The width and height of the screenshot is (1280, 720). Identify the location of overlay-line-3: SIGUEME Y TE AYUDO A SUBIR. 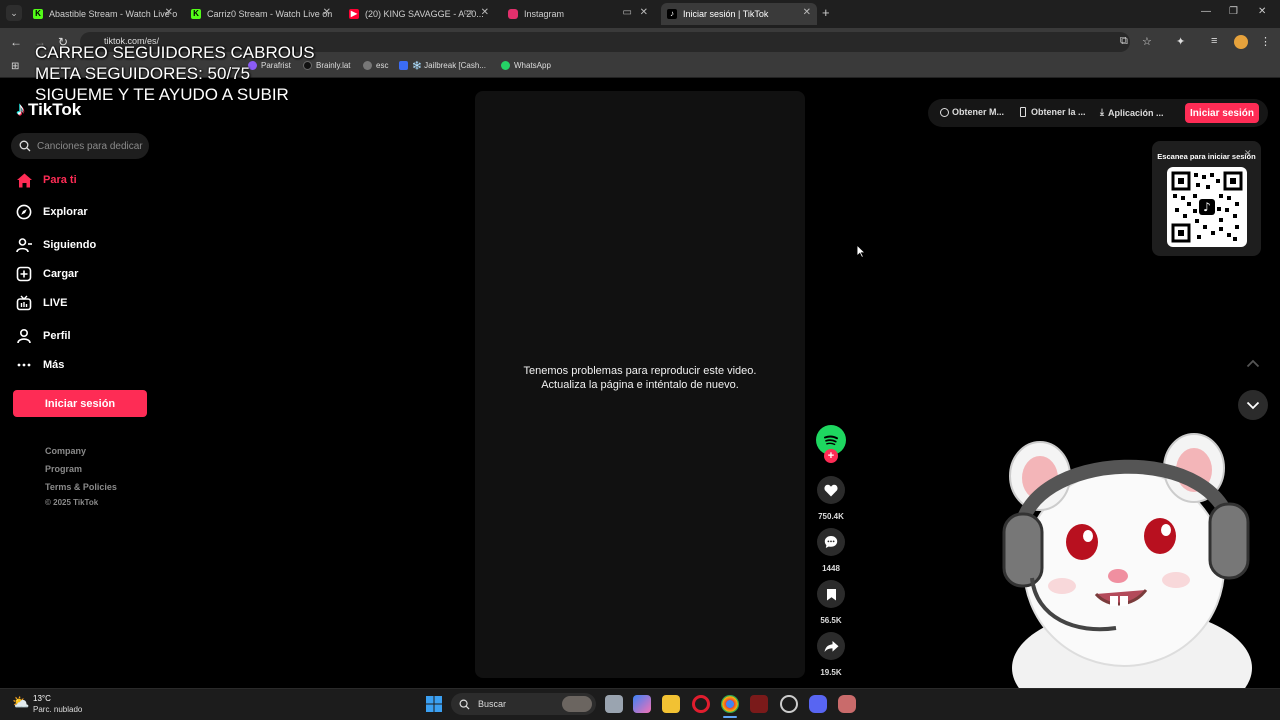
(162, 94).